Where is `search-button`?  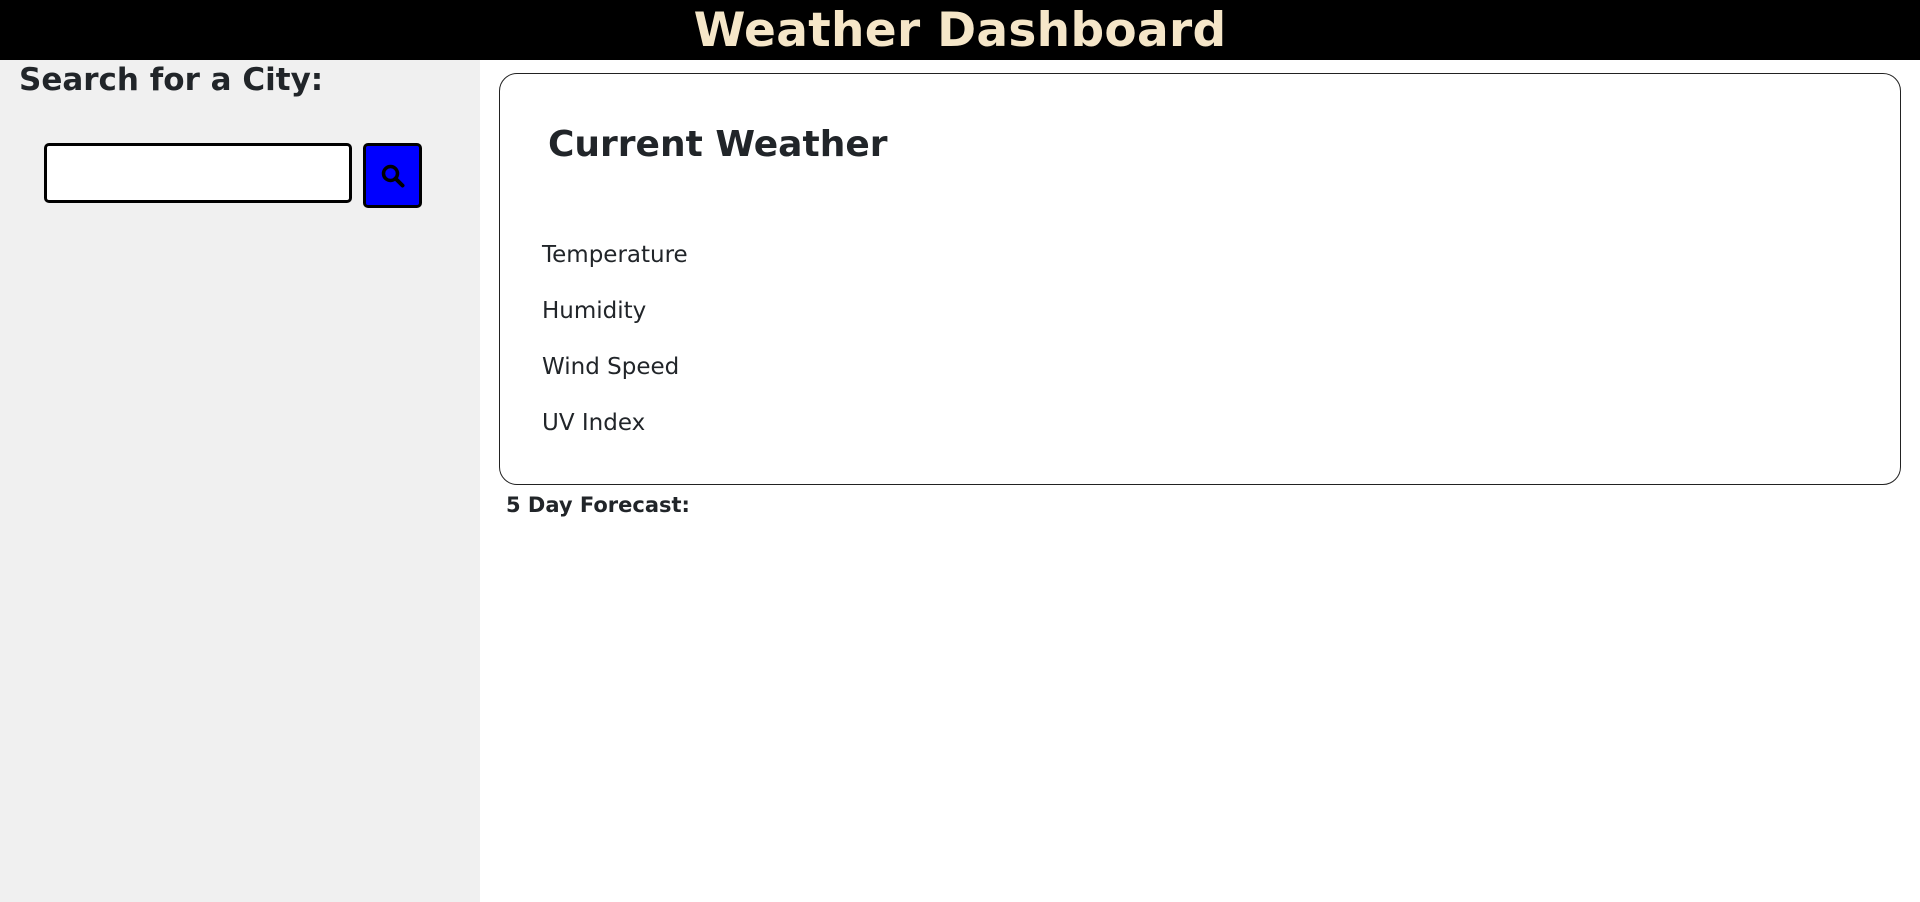
search-button is located at coordinates (392, 175).